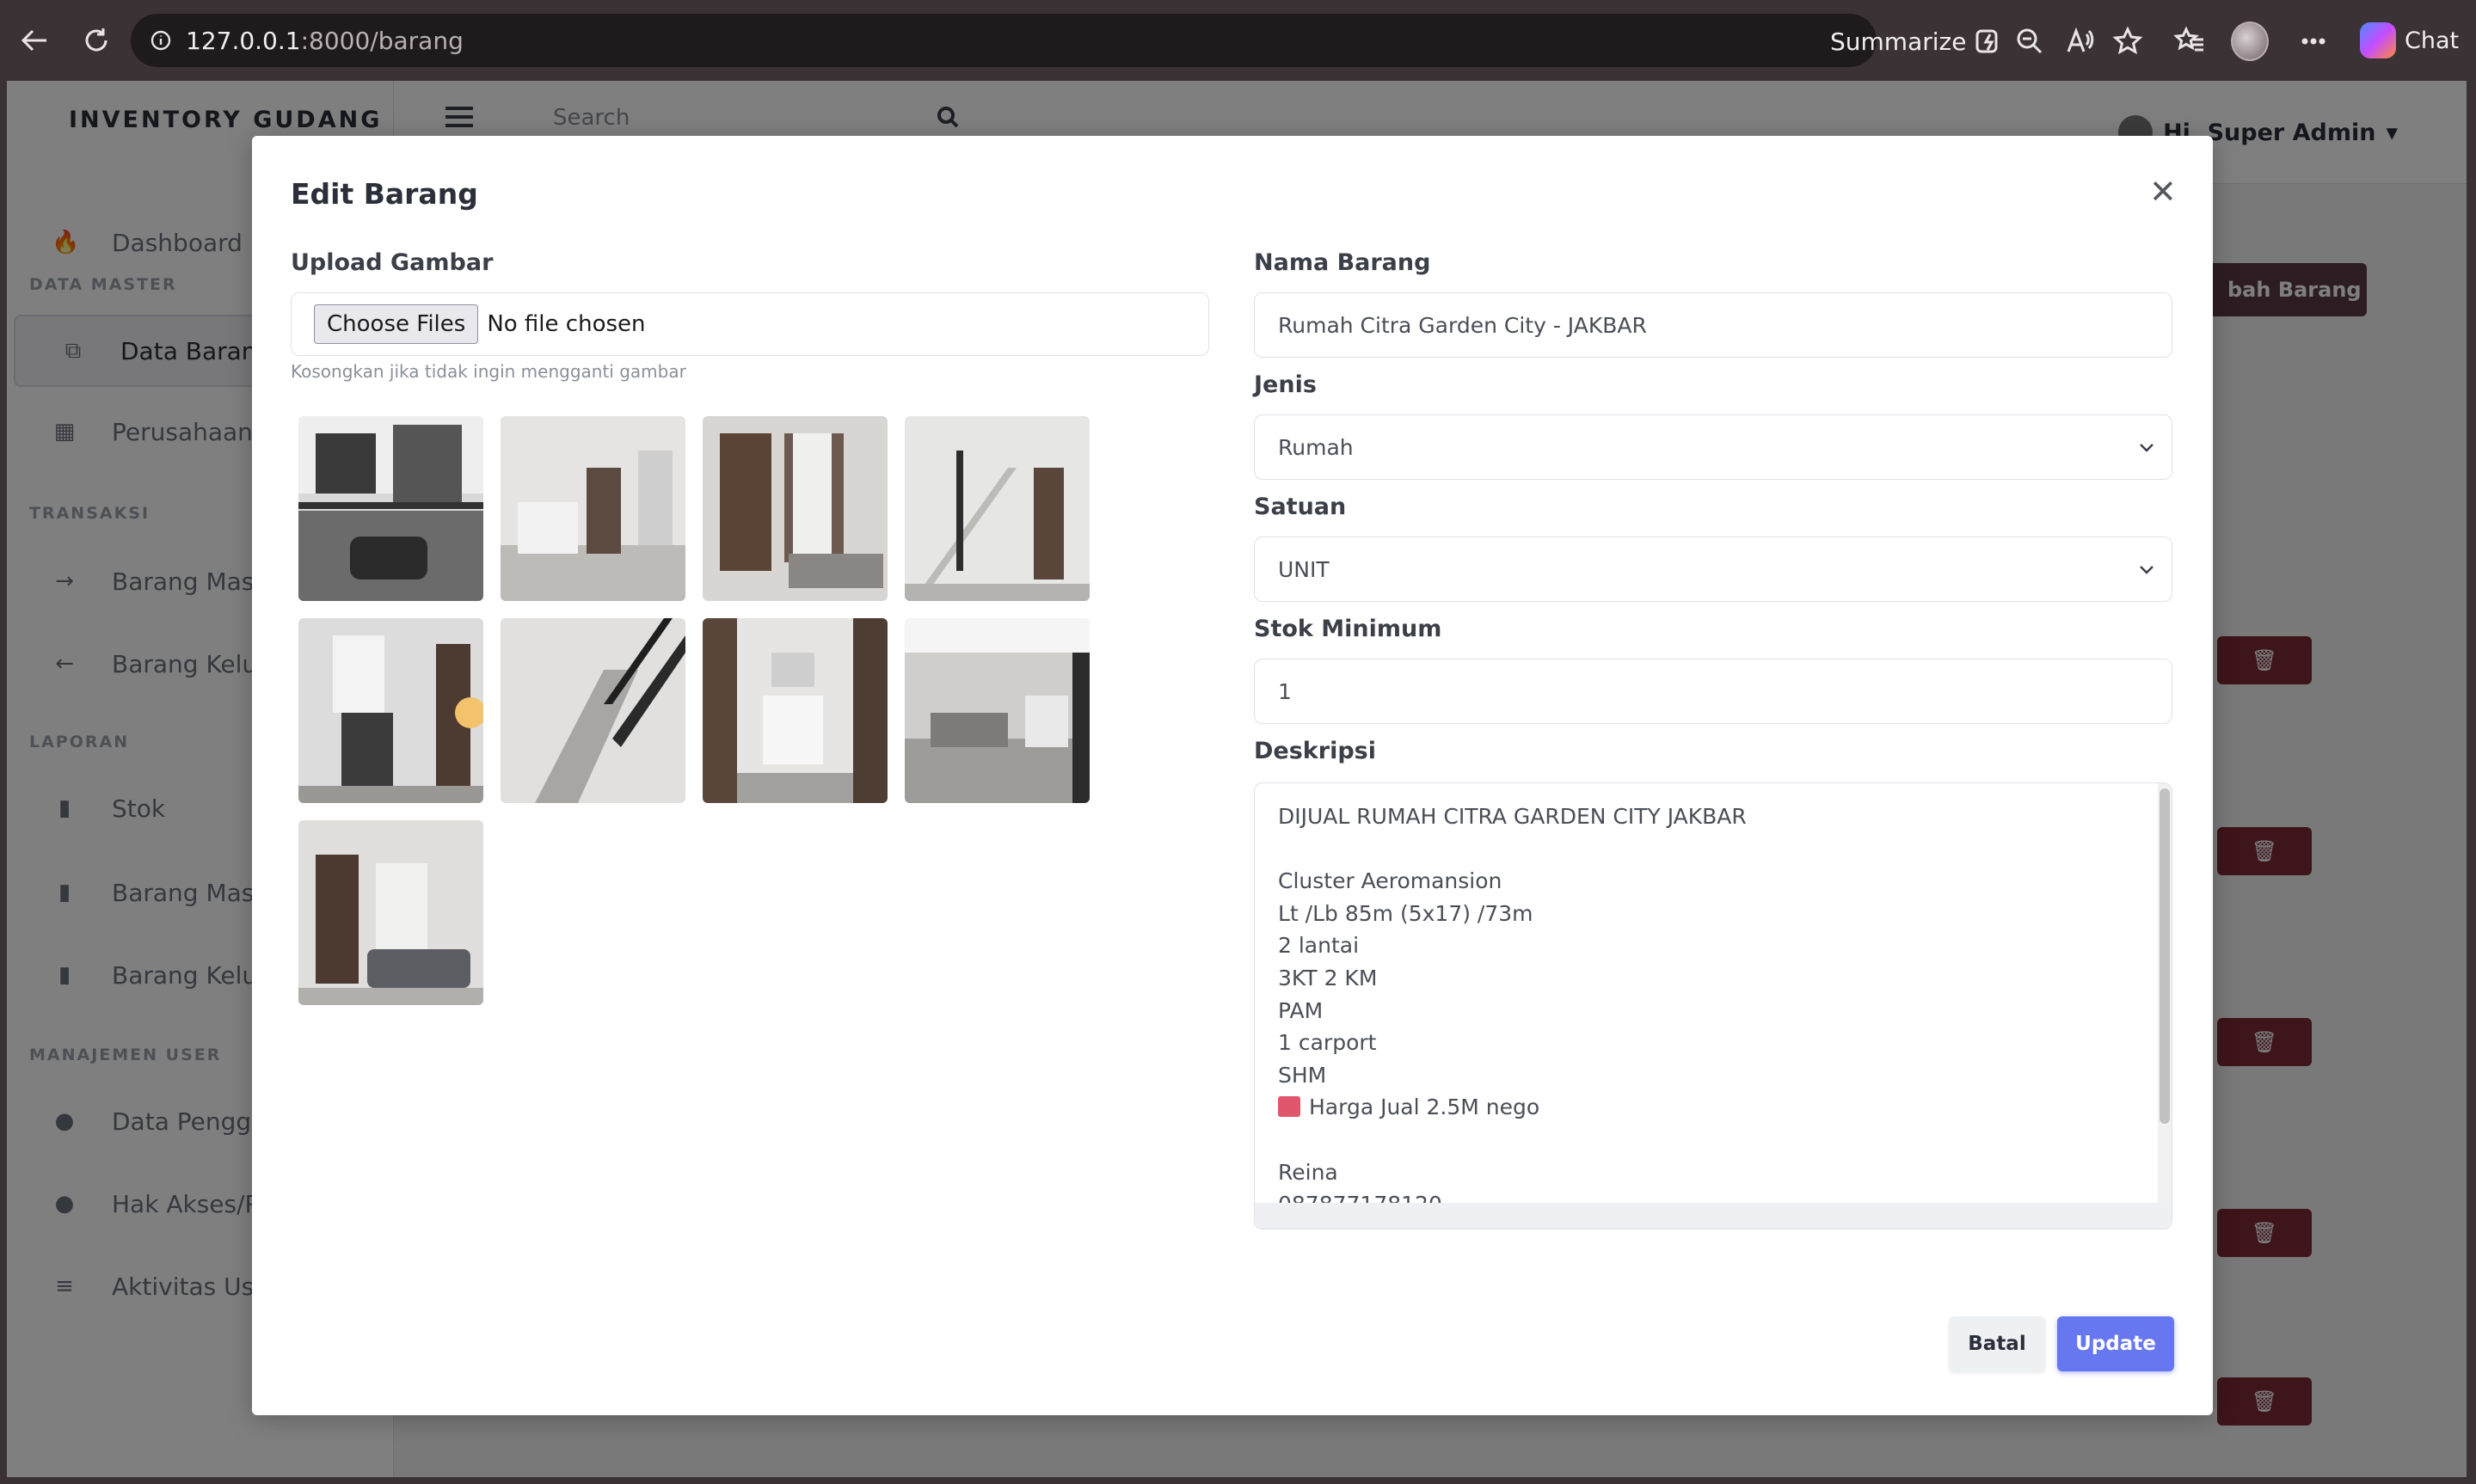 This screenshot has width=2476, height=1484. What do you see at coordinates (1004, 40) in the screenshot?
I see `address-bar: 127.0.0.1:8000/barang` at bounding box center [1004, 40].